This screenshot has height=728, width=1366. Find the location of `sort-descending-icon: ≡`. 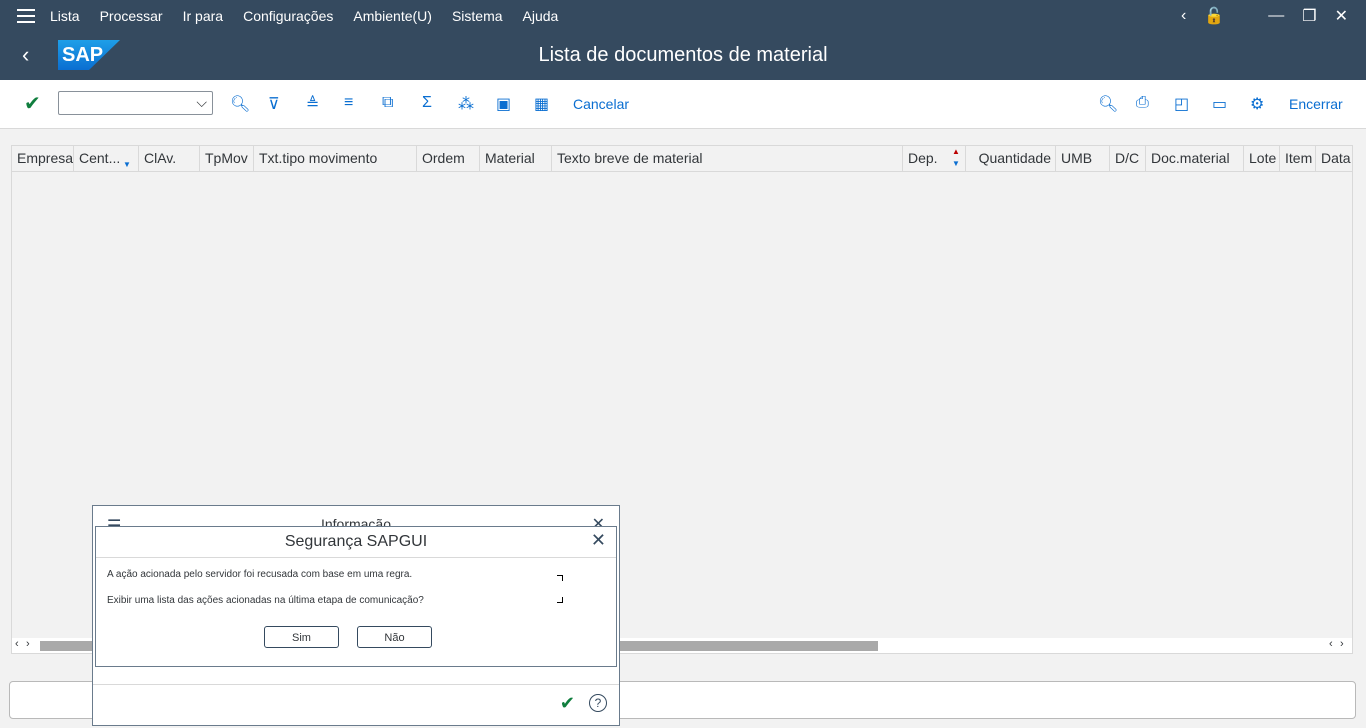

sort-descending-icon: ≡ is located at coordinates (348, 103).